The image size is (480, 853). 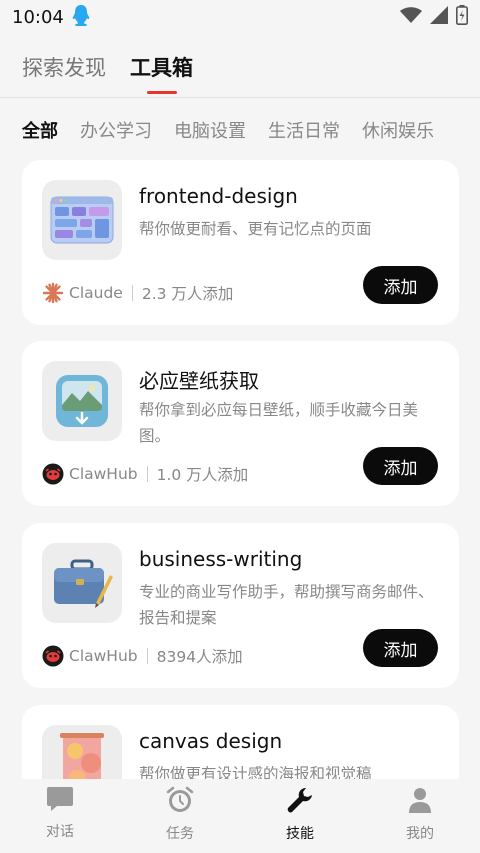 I want to click on category-tabs: 全部 办公学习 电脑设置 生活日常 休闲娱乐, so click(x=240, y=130).